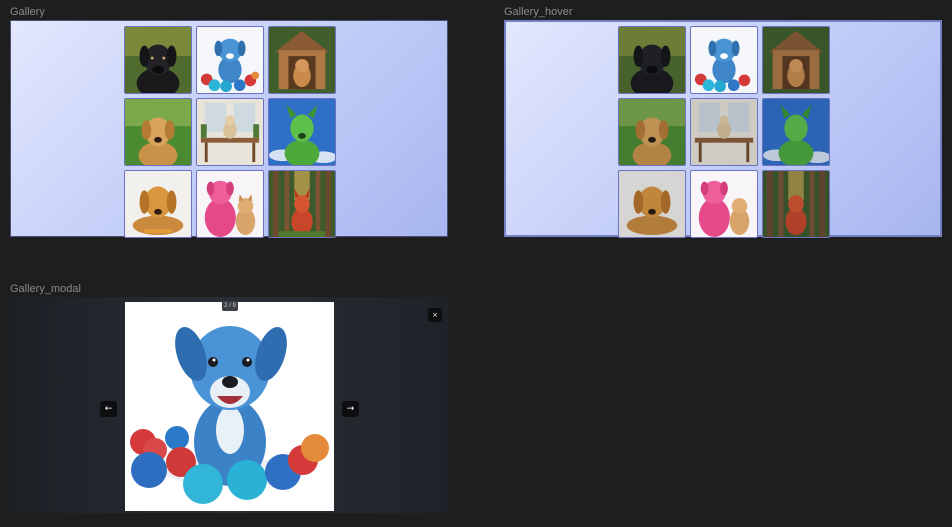  I want to click on gallery-tile-black-labrador, so click(158, 60).